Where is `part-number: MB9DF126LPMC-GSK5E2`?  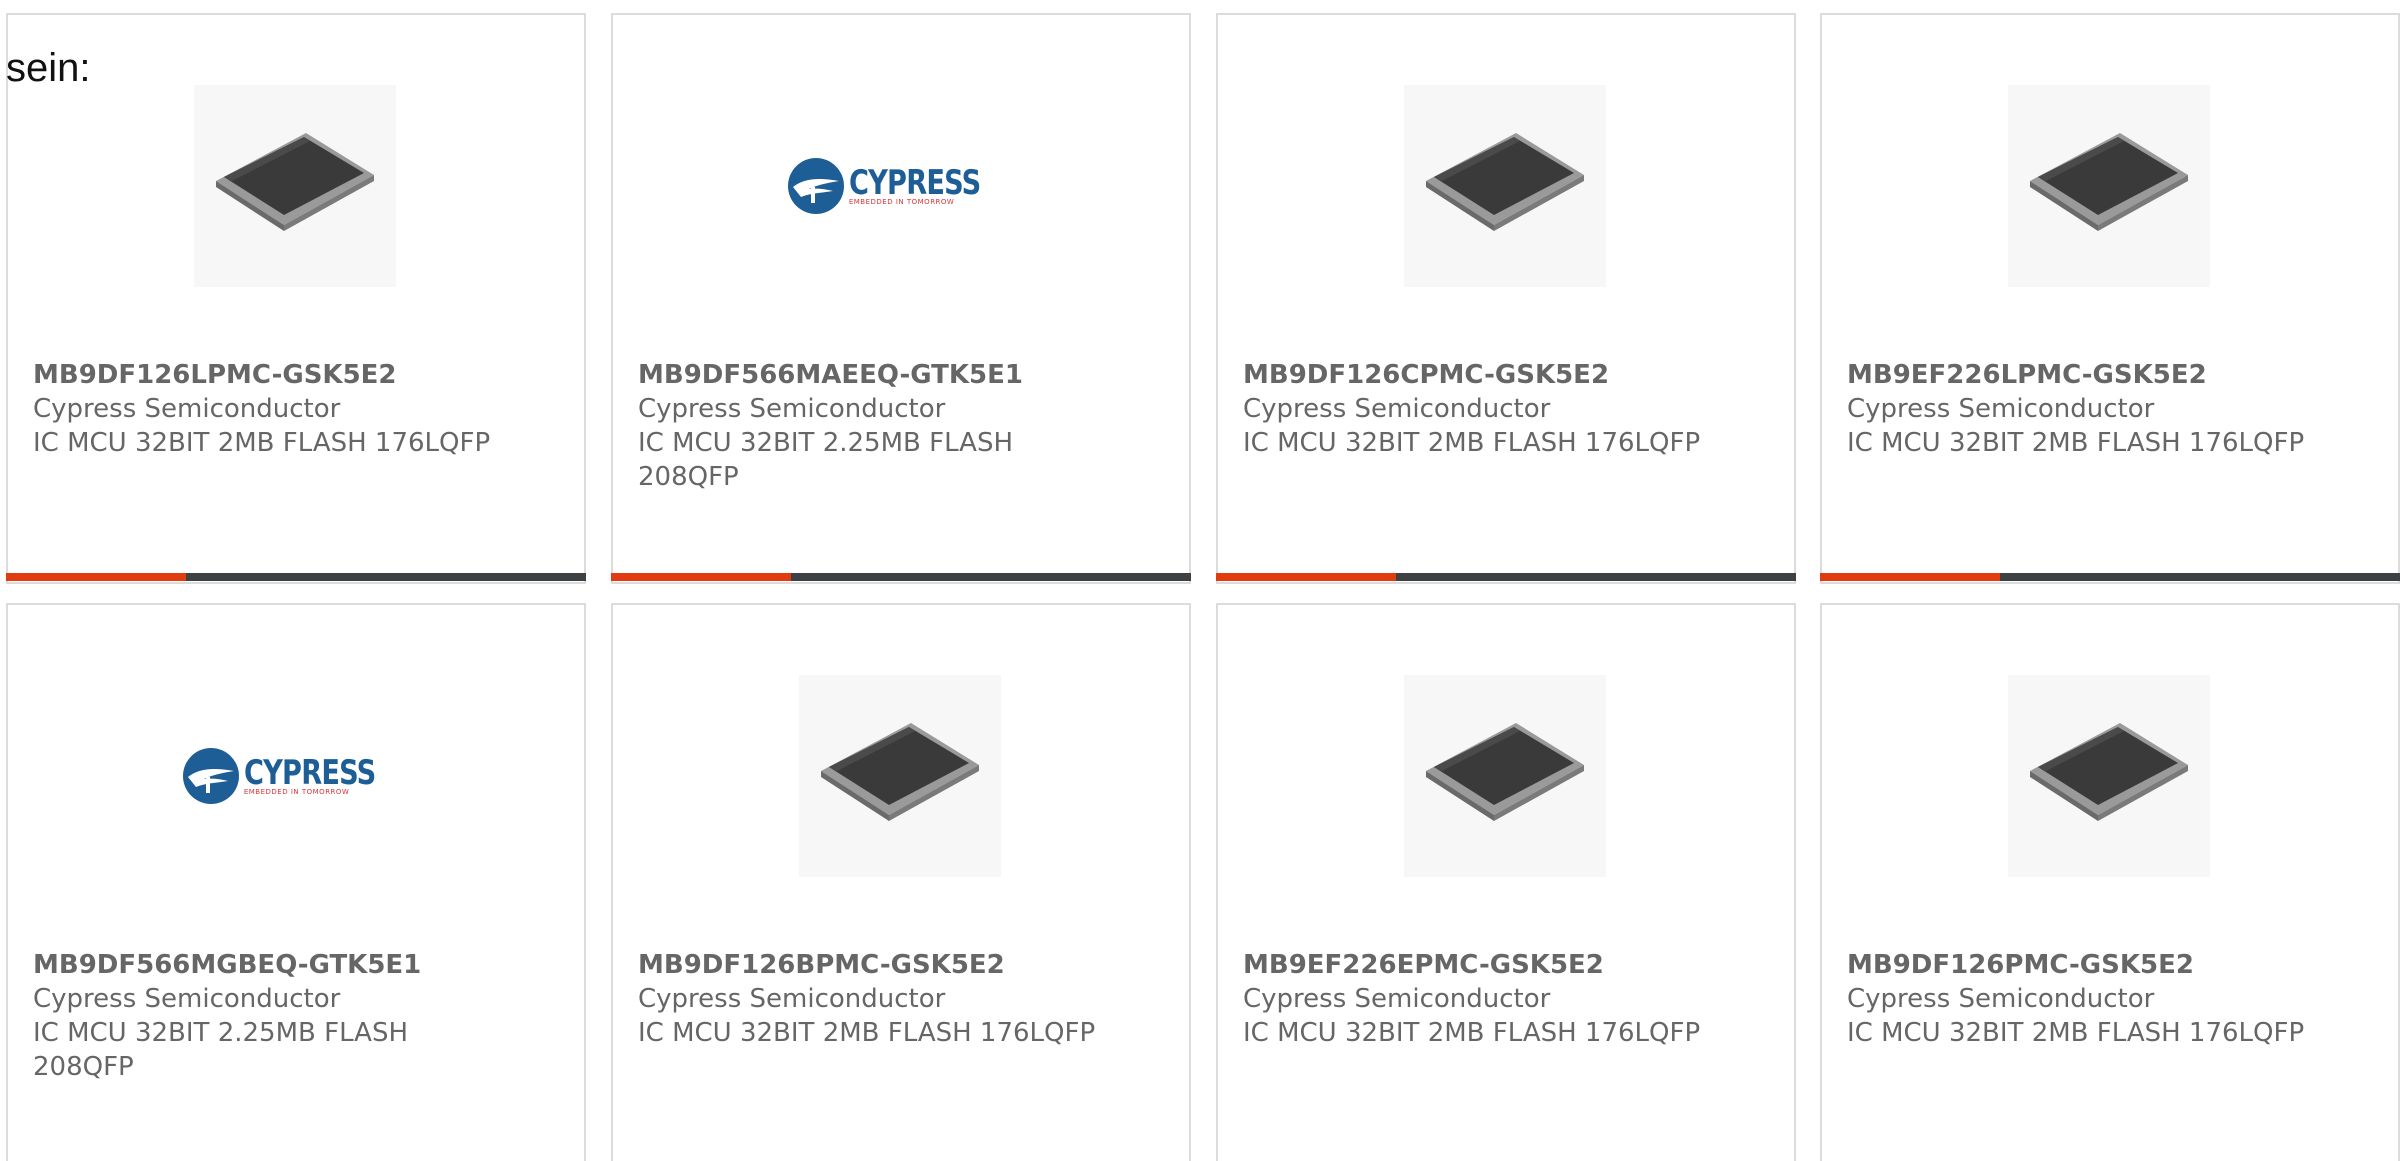 part-number: MB9DF126LPMC-GSK5E2 is located at coordinates (215, 375).